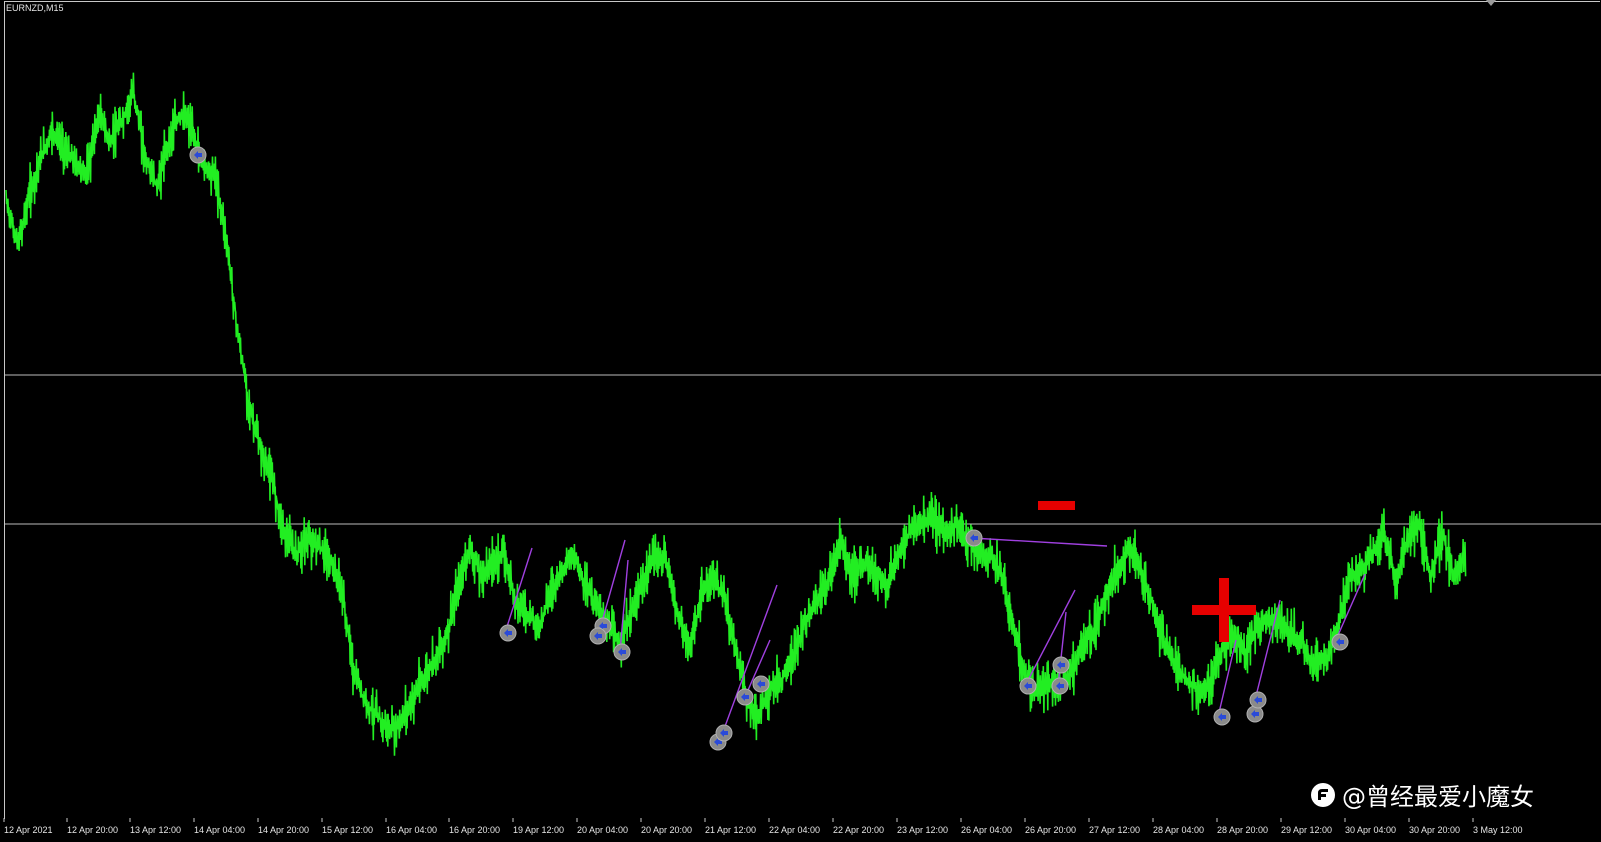 Image resolution: width=1601 pixels, height=842 pixels. Describe the element at coordinates (986, 830) in the screenshot. I see `x-axis-tick-label: 26 Apr 04:00` at that location.